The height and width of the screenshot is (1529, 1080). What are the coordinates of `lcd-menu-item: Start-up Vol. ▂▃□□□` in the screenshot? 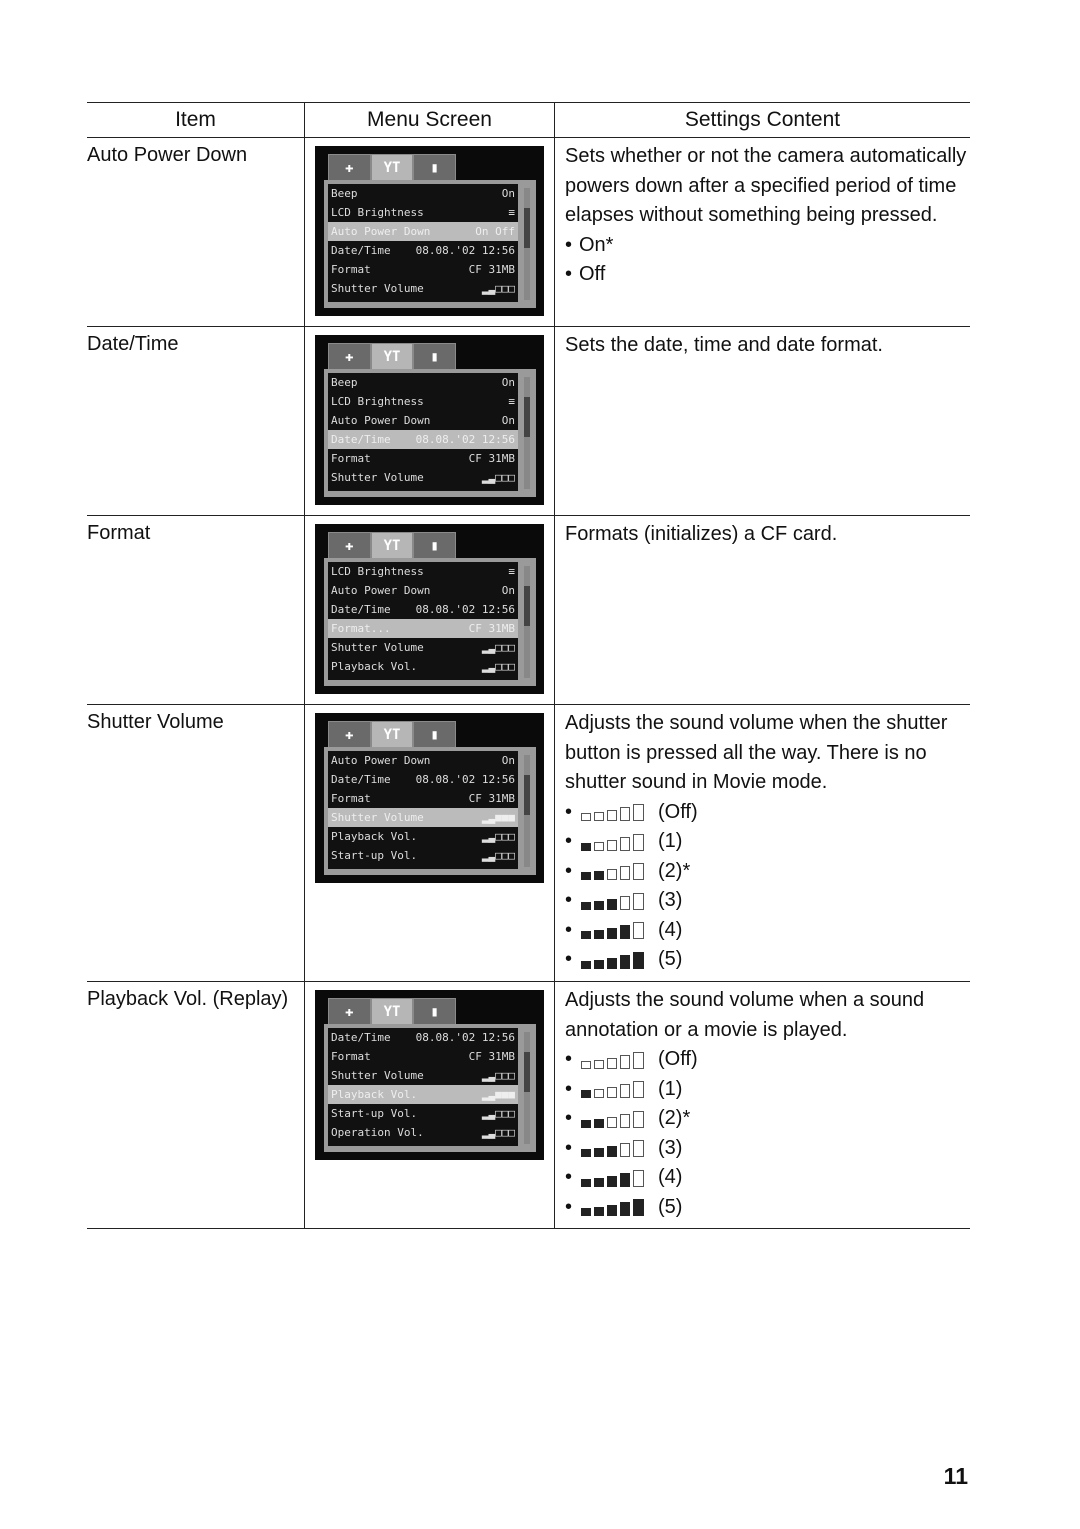 It's located at (423, 855).